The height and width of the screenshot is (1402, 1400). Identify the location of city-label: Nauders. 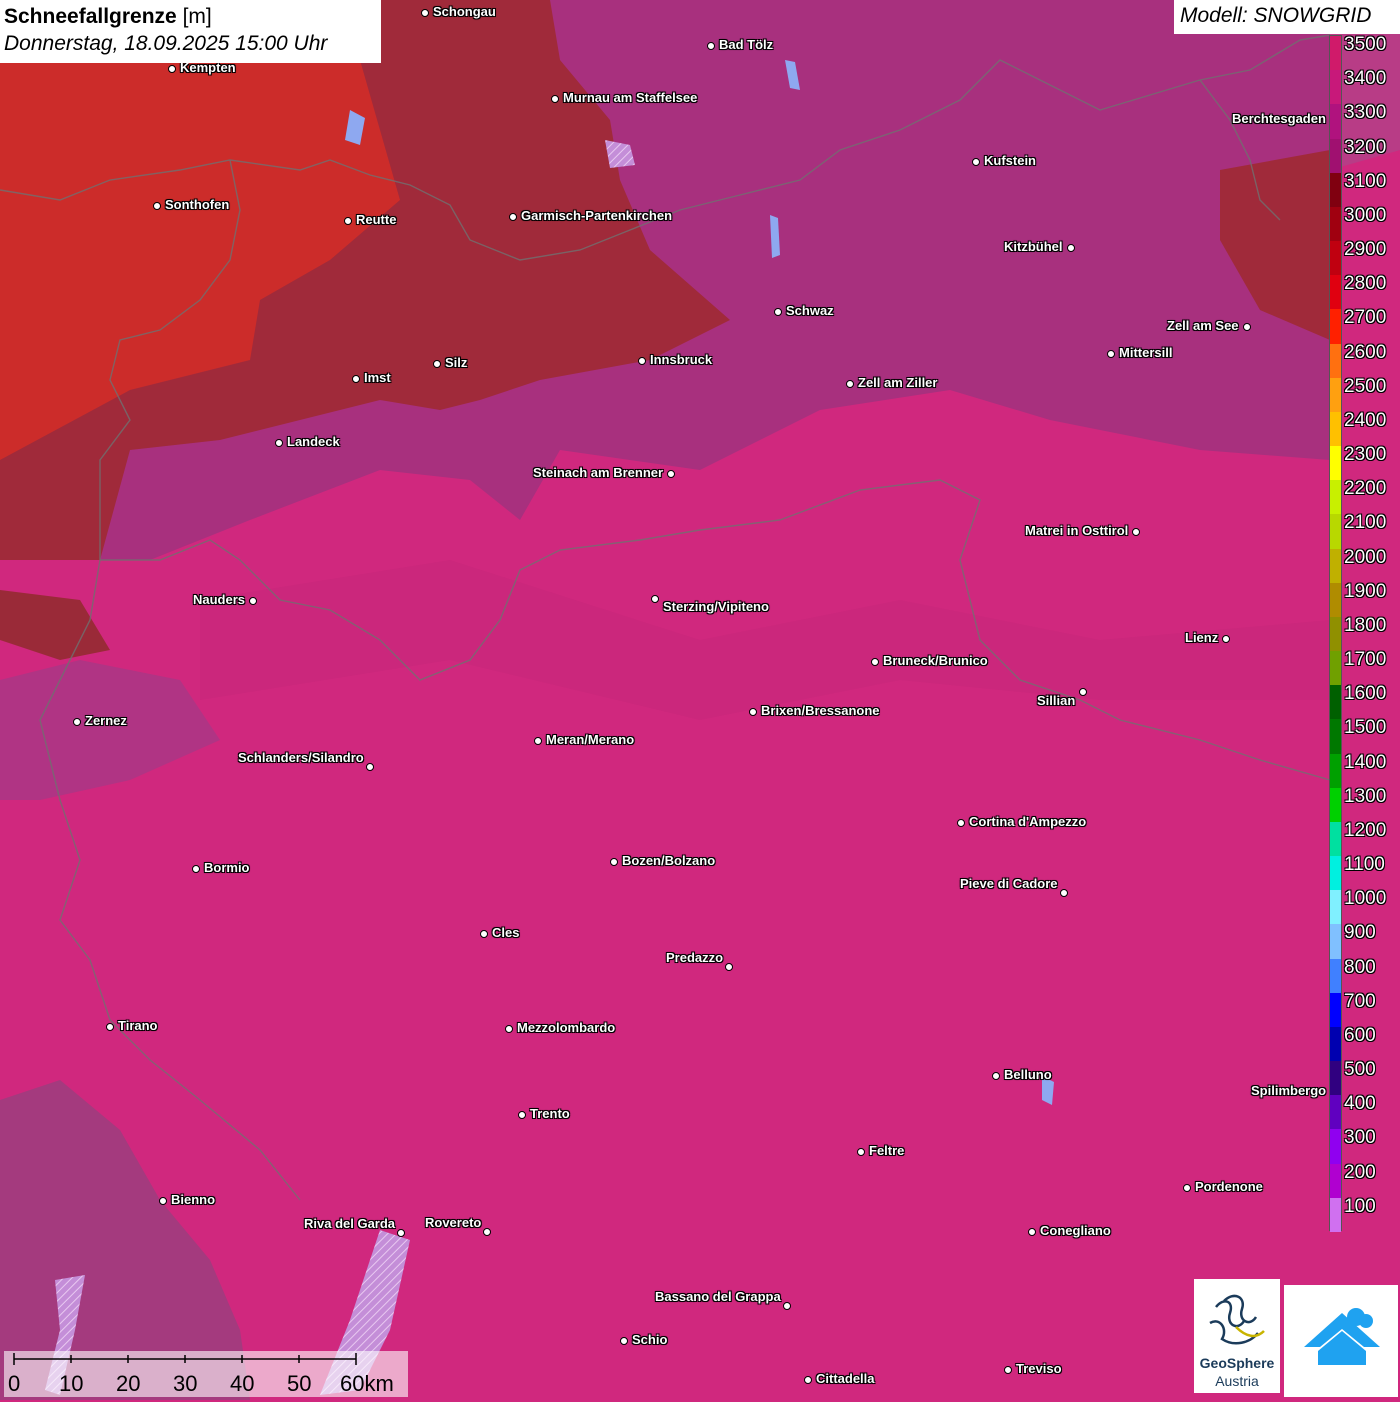
(219, 599).